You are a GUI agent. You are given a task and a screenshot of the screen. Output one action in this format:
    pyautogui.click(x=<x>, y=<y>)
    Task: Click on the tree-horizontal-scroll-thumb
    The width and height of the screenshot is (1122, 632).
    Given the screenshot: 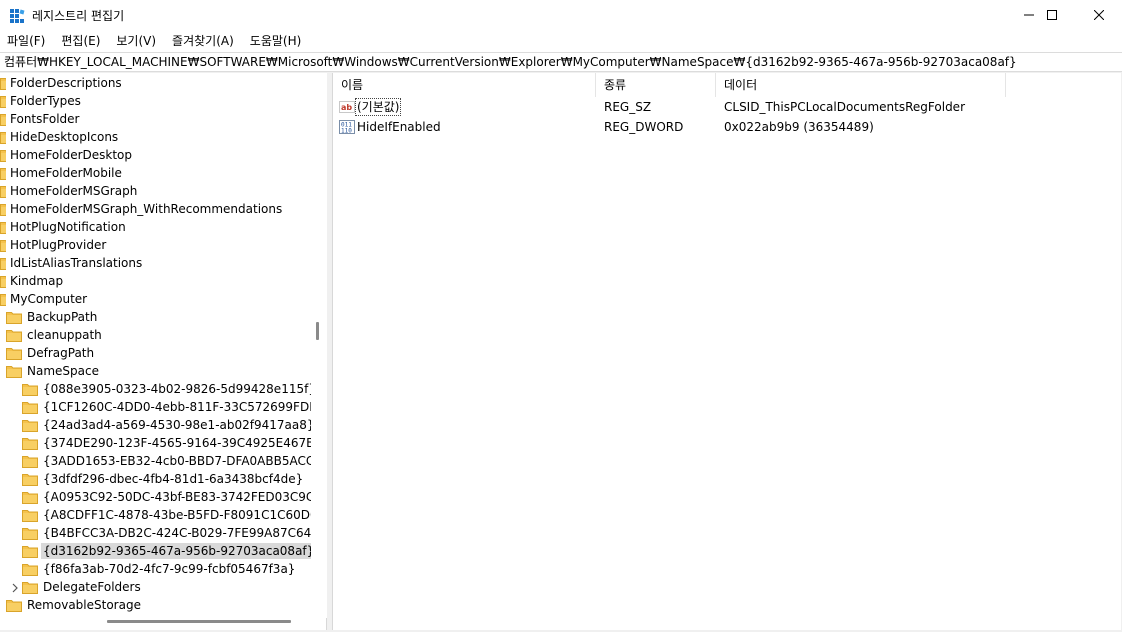 What is the action you would take?
    pyautogui.click(x=199, y=621)
    